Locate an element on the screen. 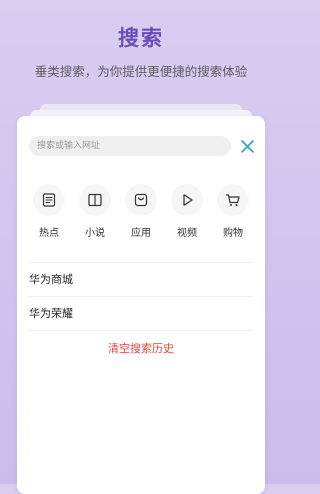  history-item: 华为商城 is located at coordinates (141, 279).